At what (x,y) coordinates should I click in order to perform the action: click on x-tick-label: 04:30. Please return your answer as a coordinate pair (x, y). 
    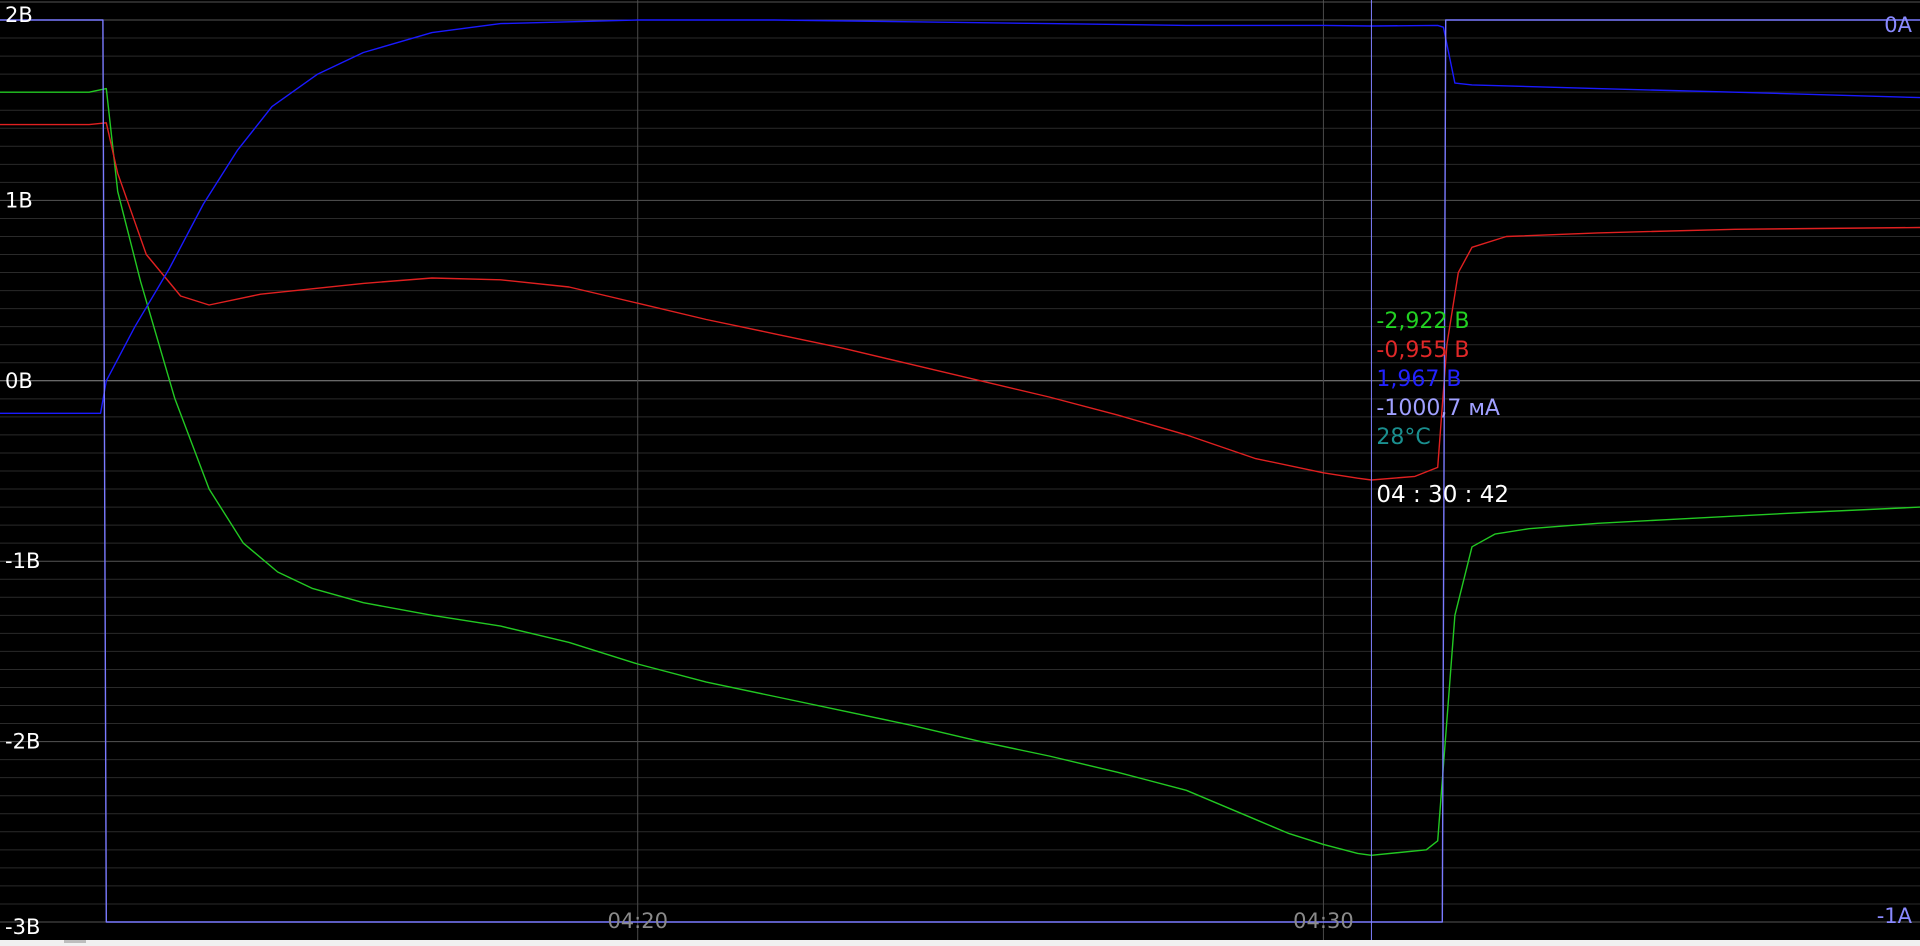
    Looking at the image, I should click on (1323, 921).